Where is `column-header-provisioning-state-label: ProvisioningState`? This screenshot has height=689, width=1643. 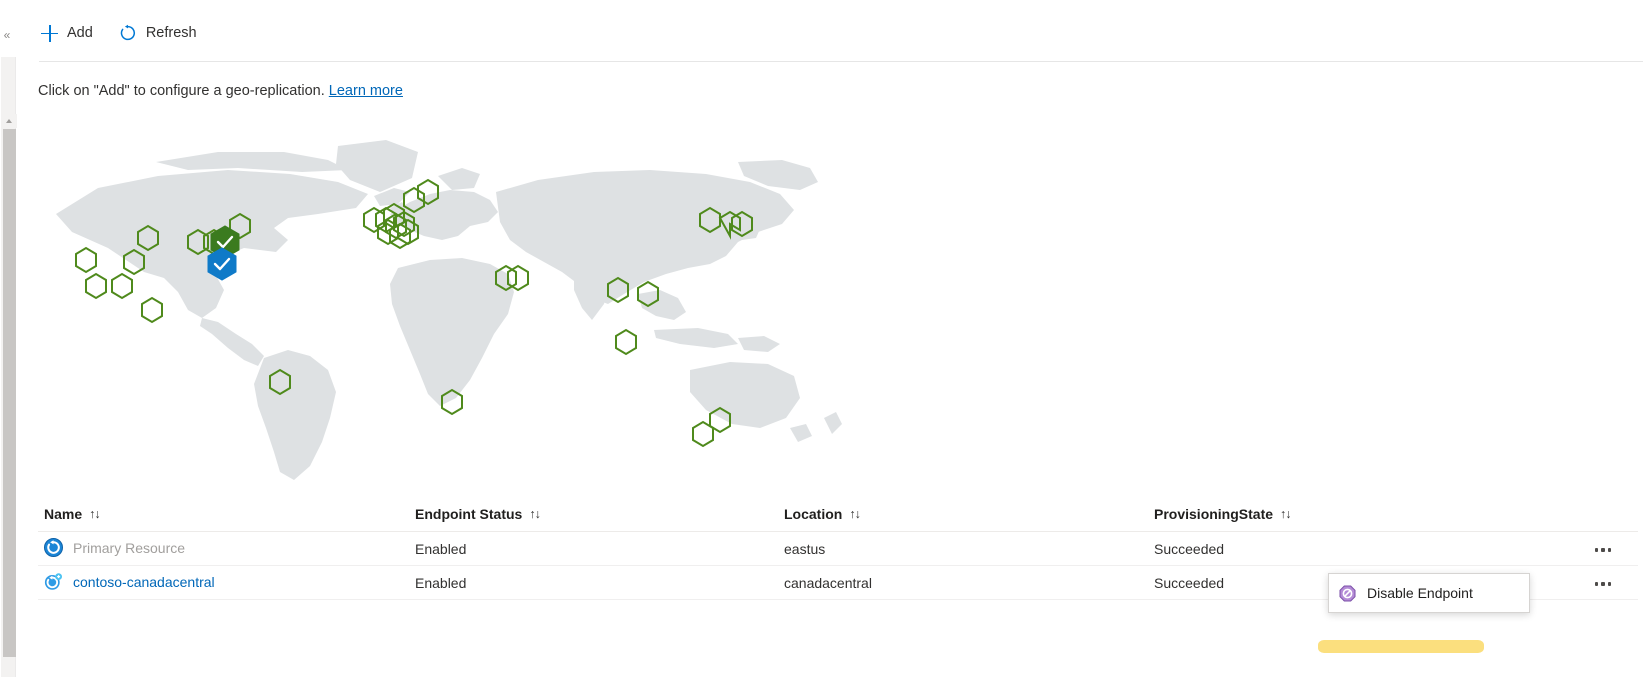
column-header-provisioning-state-label: ProvisioningState is located at coordinates (1214, 514).